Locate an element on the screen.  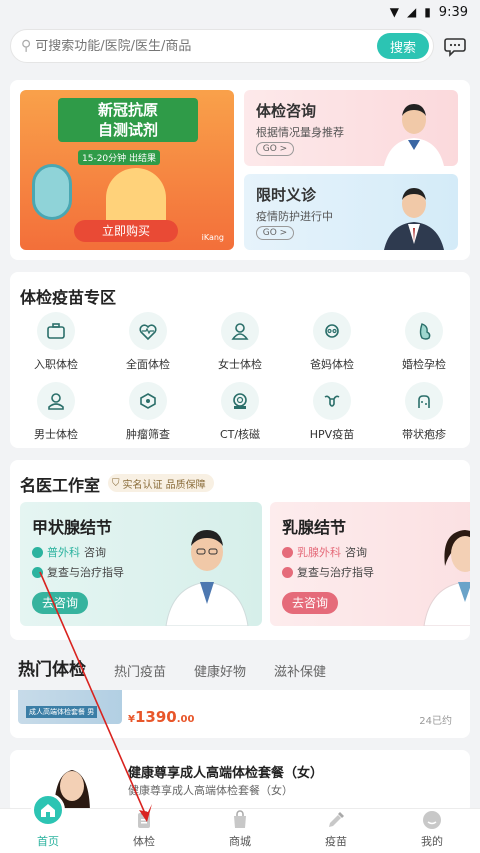
product-card: 成人高端体检套餐 男 ¥1390.00 24已约 is located at coordinates (240, 714).